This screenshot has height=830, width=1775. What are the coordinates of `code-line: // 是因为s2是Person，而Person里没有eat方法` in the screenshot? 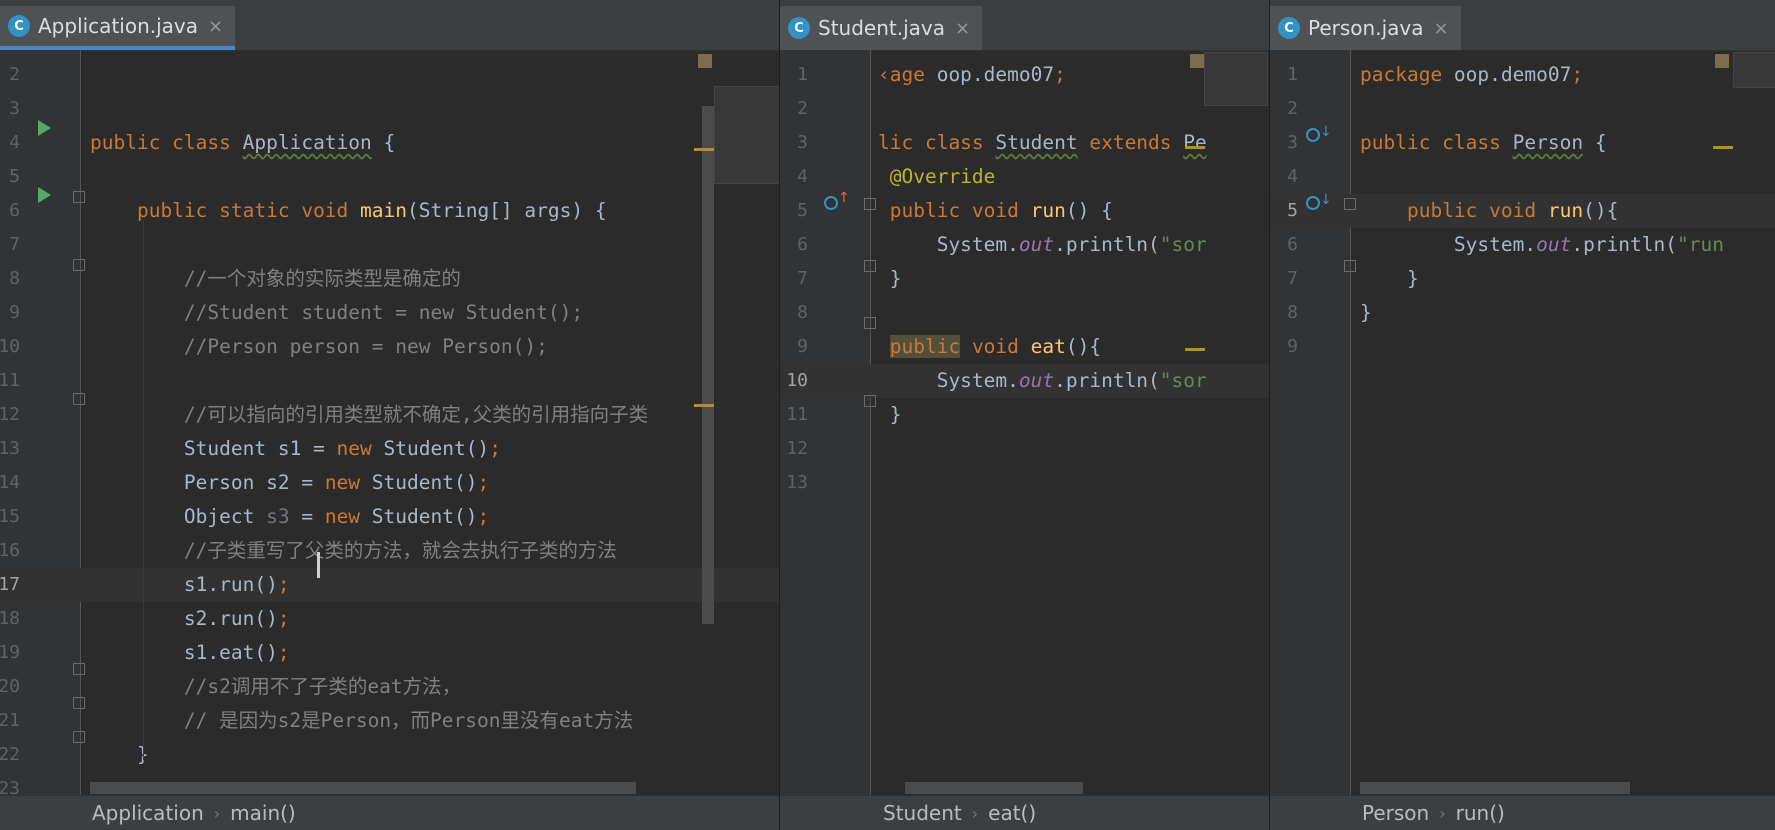 It's located at (389, 721).